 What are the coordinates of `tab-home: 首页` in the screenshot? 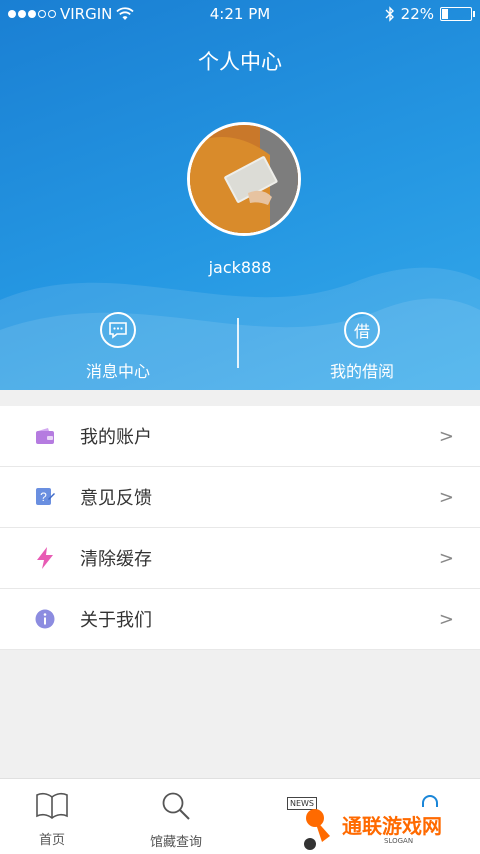 It's located at (52, 819).